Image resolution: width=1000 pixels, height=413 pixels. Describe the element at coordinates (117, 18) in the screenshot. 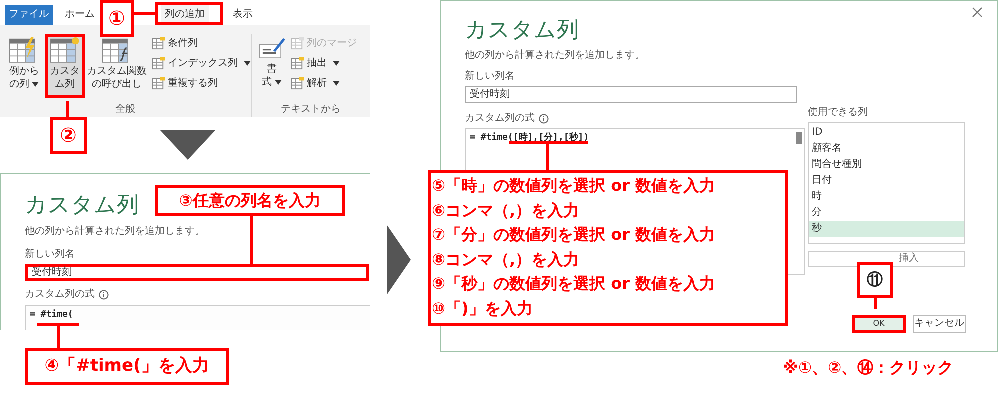

I see `step-label: ①` at that location.